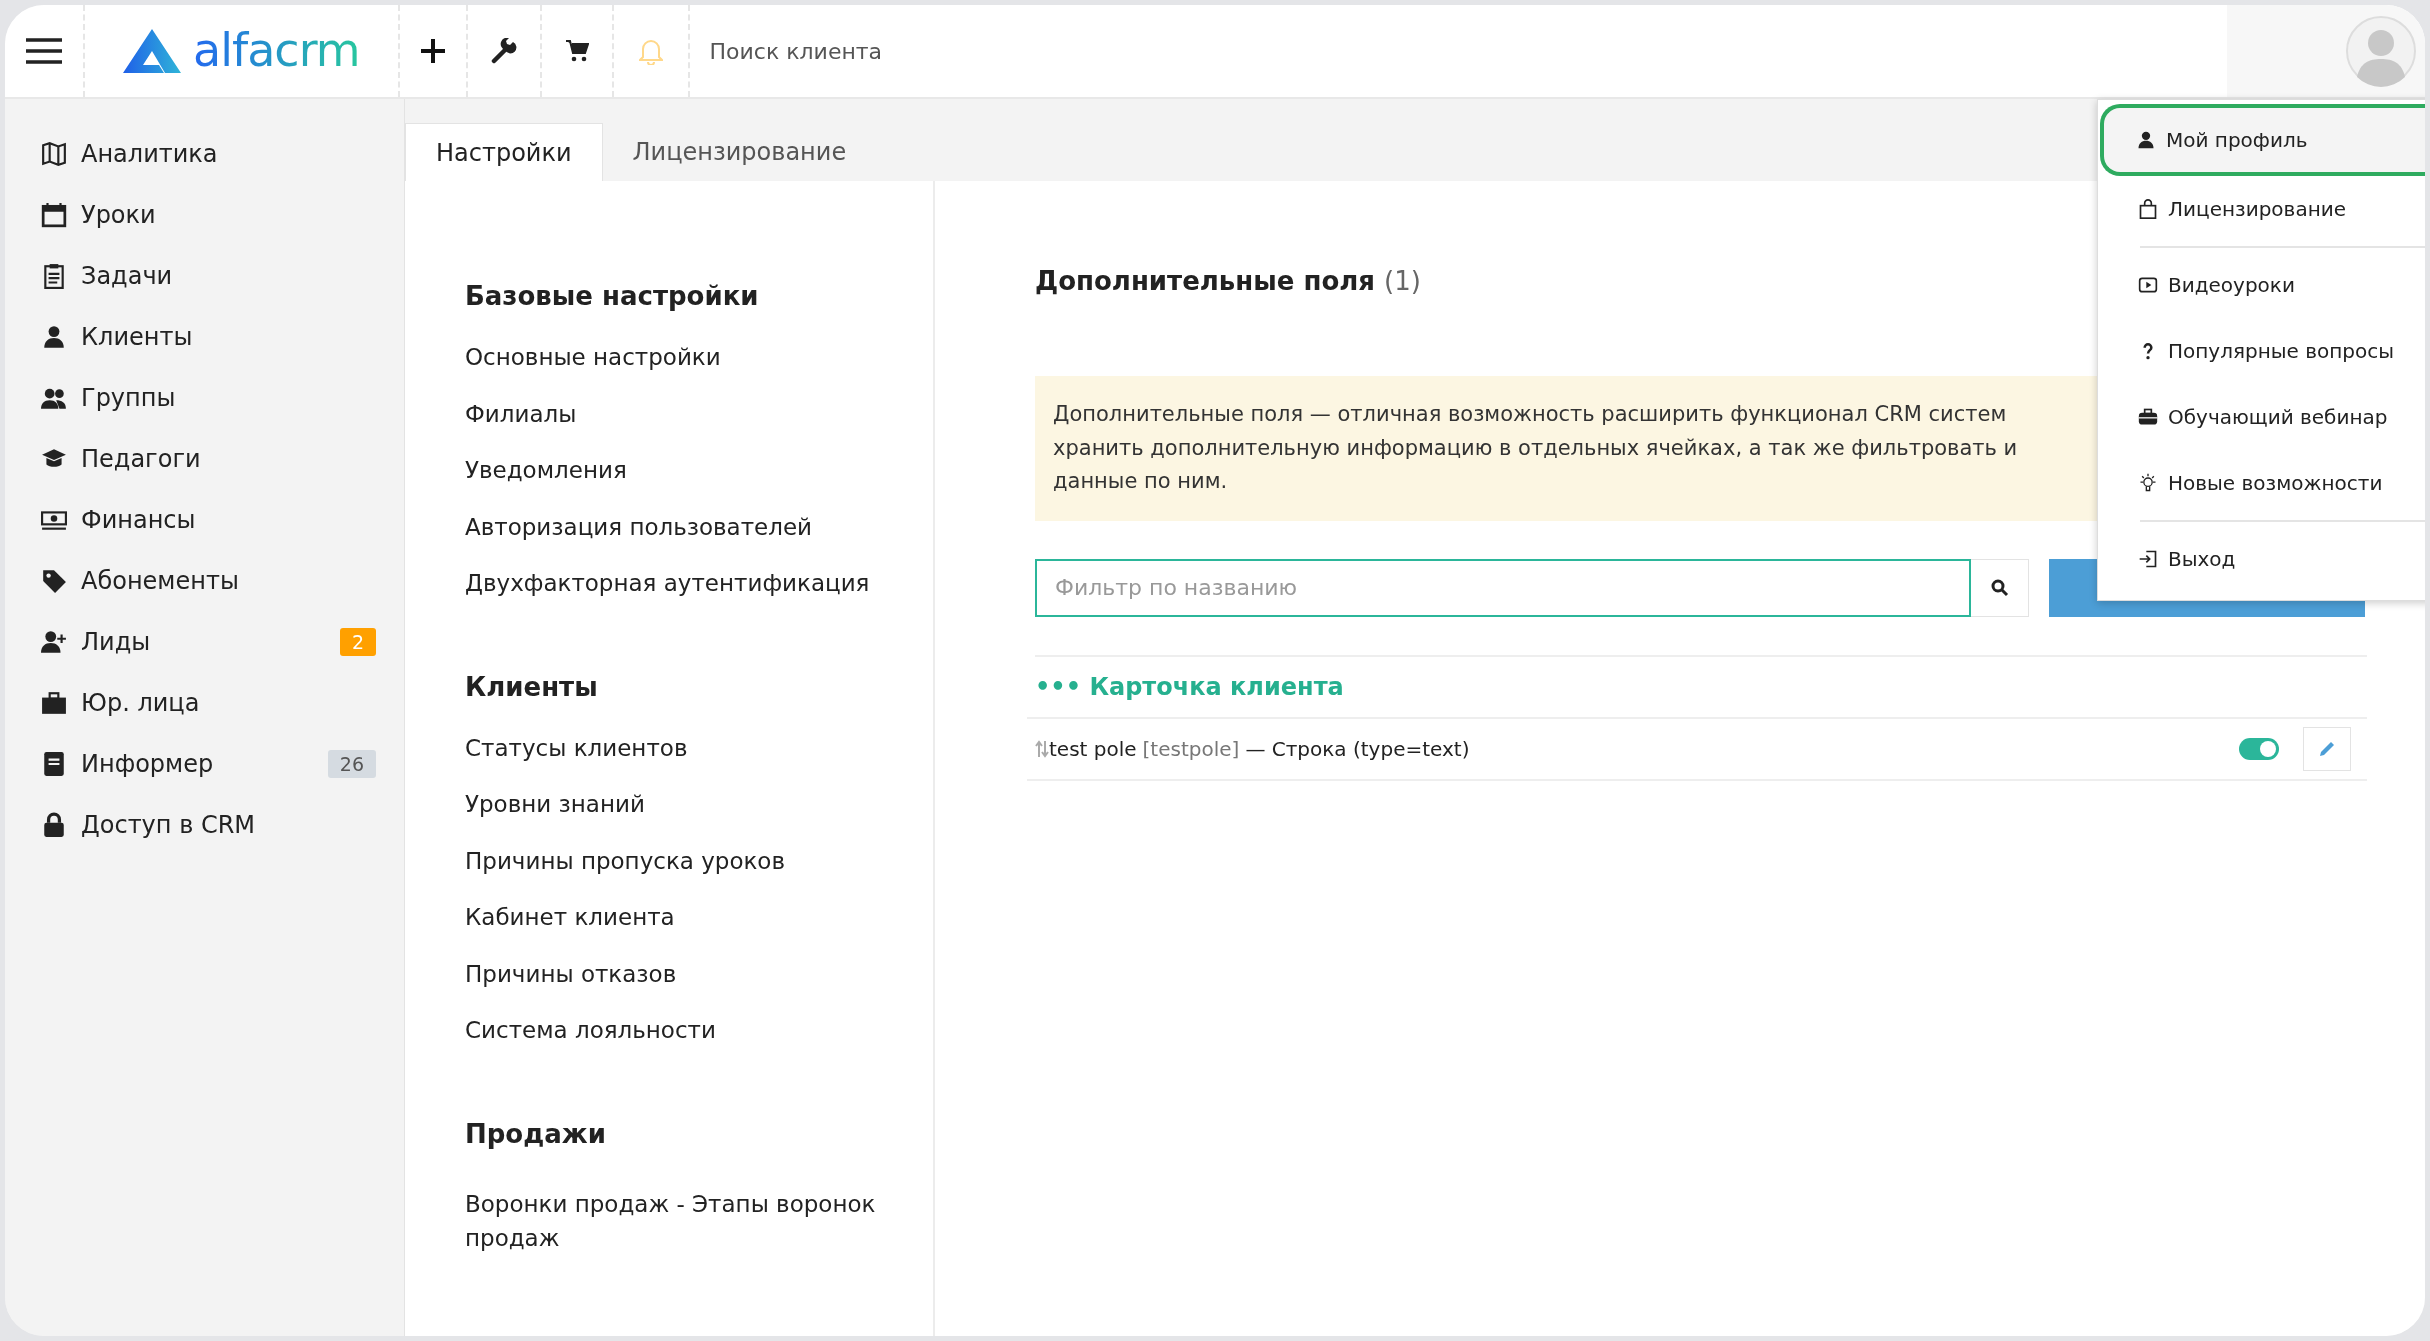  What do you see at coordinates (208, 519) in the screenshot?
I see `sidebar-item: Финансы` at bounding box center [208, 519].